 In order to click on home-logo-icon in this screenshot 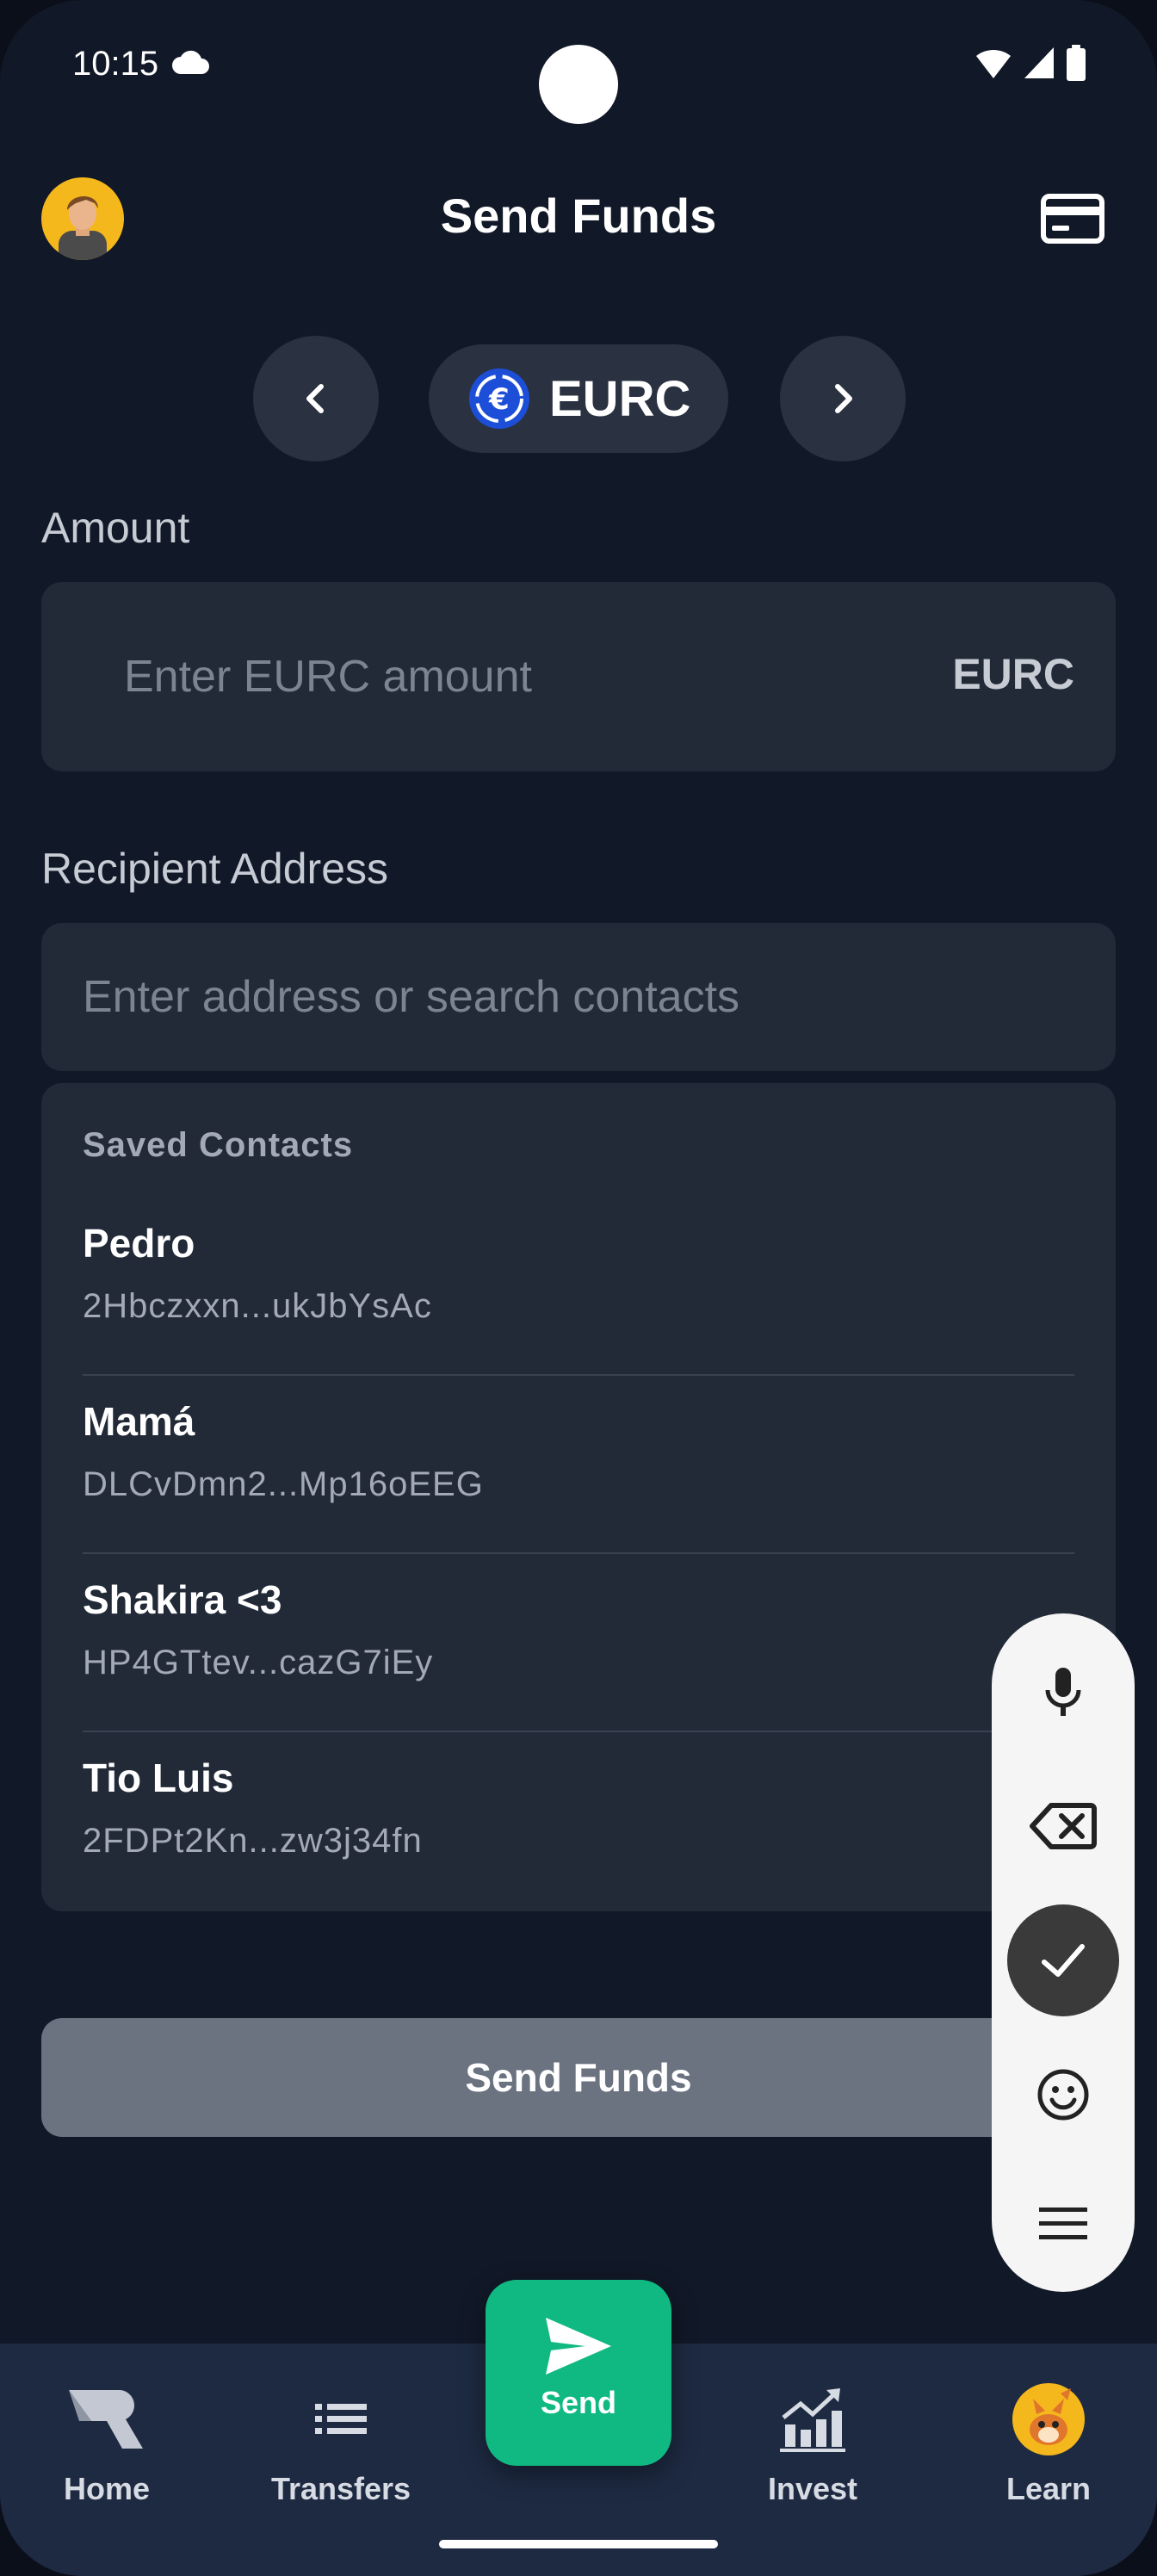, I will do `click(106, 2419)`.